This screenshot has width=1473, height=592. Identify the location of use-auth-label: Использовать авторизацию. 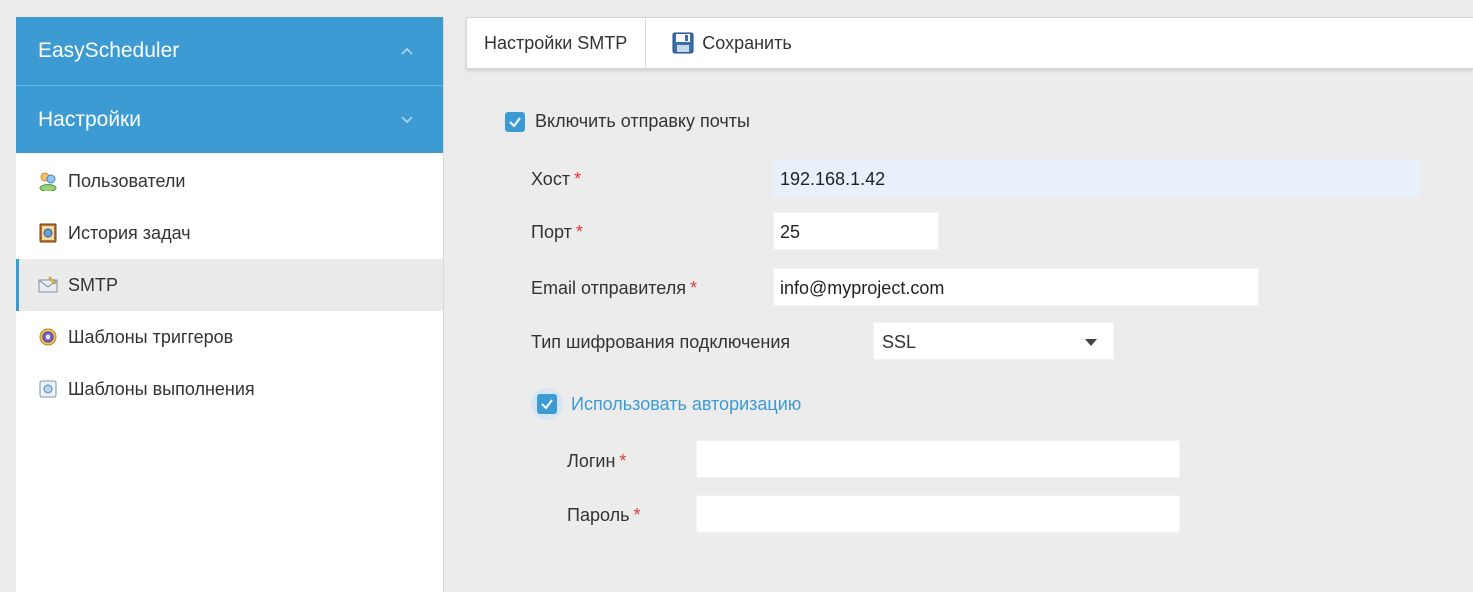
(686, 403).